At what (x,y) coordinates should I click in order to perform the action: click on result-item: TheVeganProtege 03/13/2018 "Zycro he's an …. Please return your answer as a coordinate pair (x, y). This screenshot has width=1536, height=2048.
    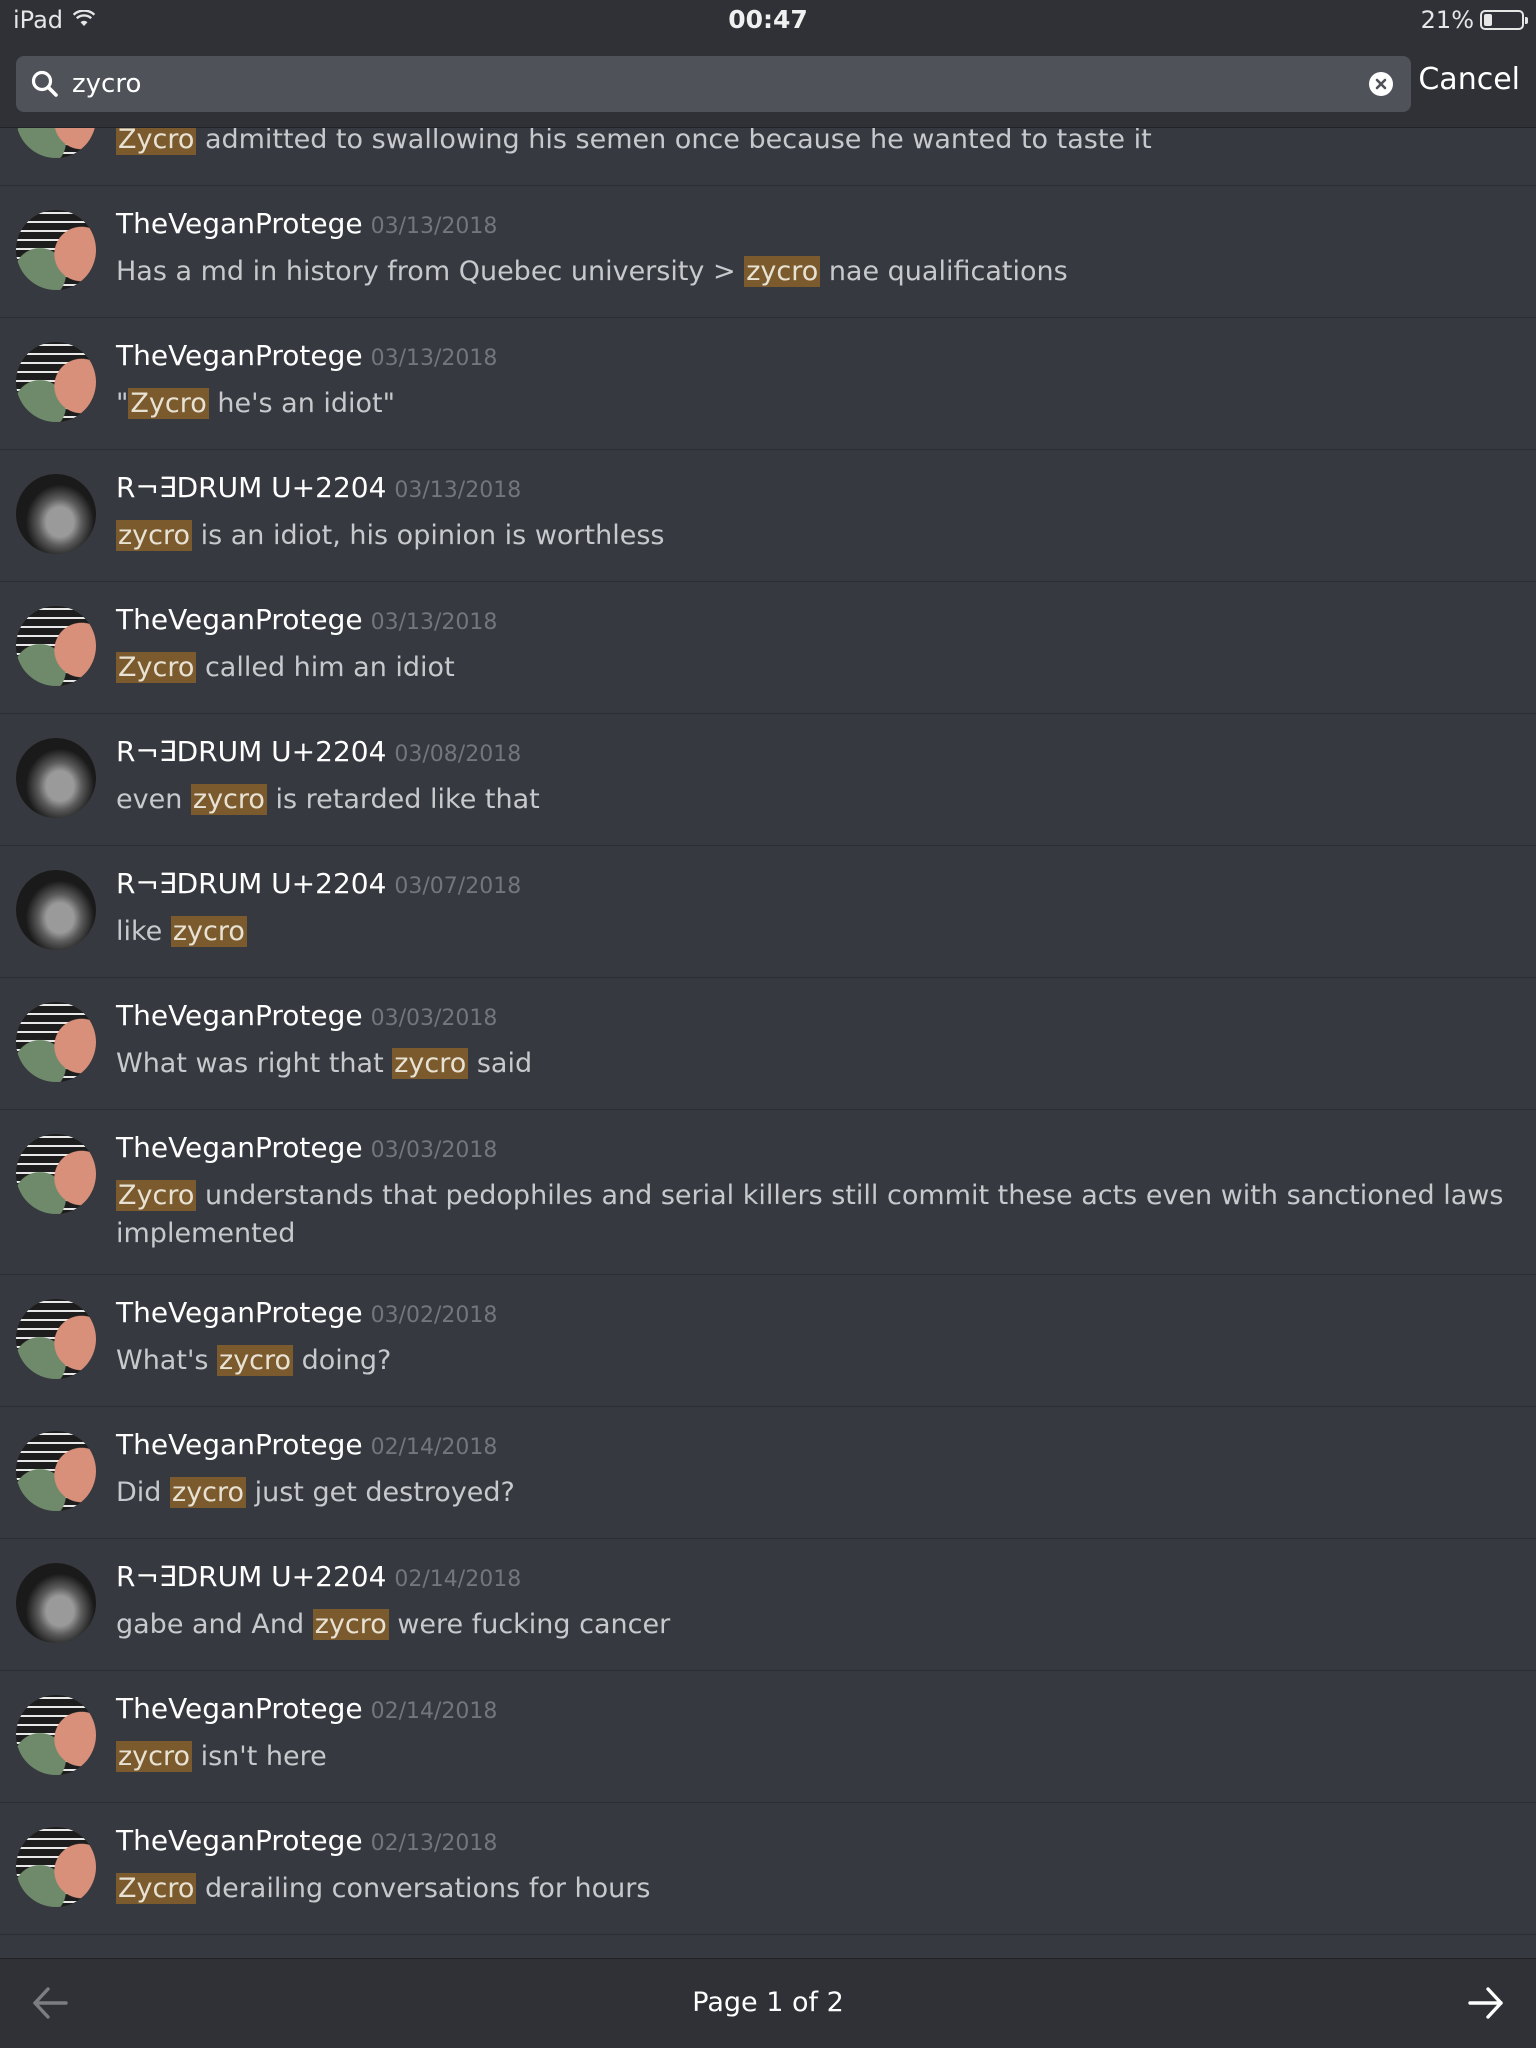
    Looking at the image, I should click on (768, 384).